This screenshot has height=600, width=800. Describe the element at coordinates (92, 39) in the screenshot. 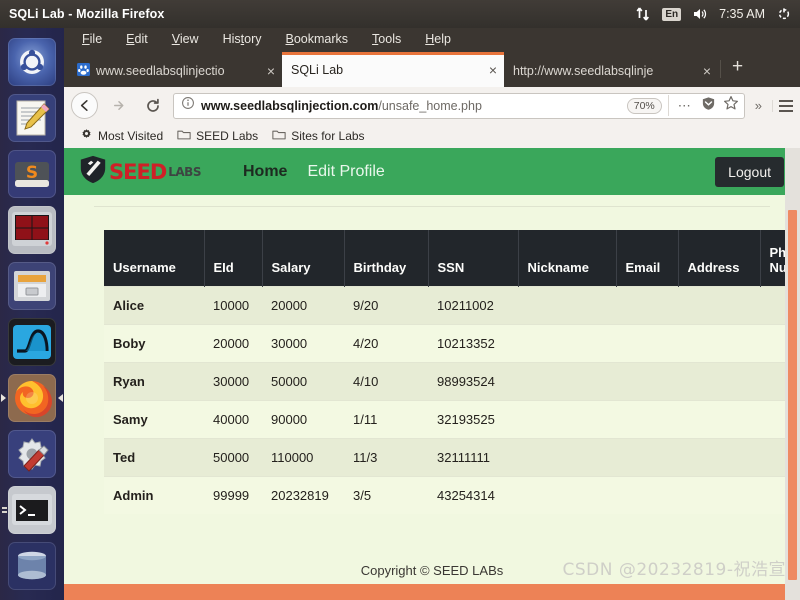

I see `menu-file: File` at that location.